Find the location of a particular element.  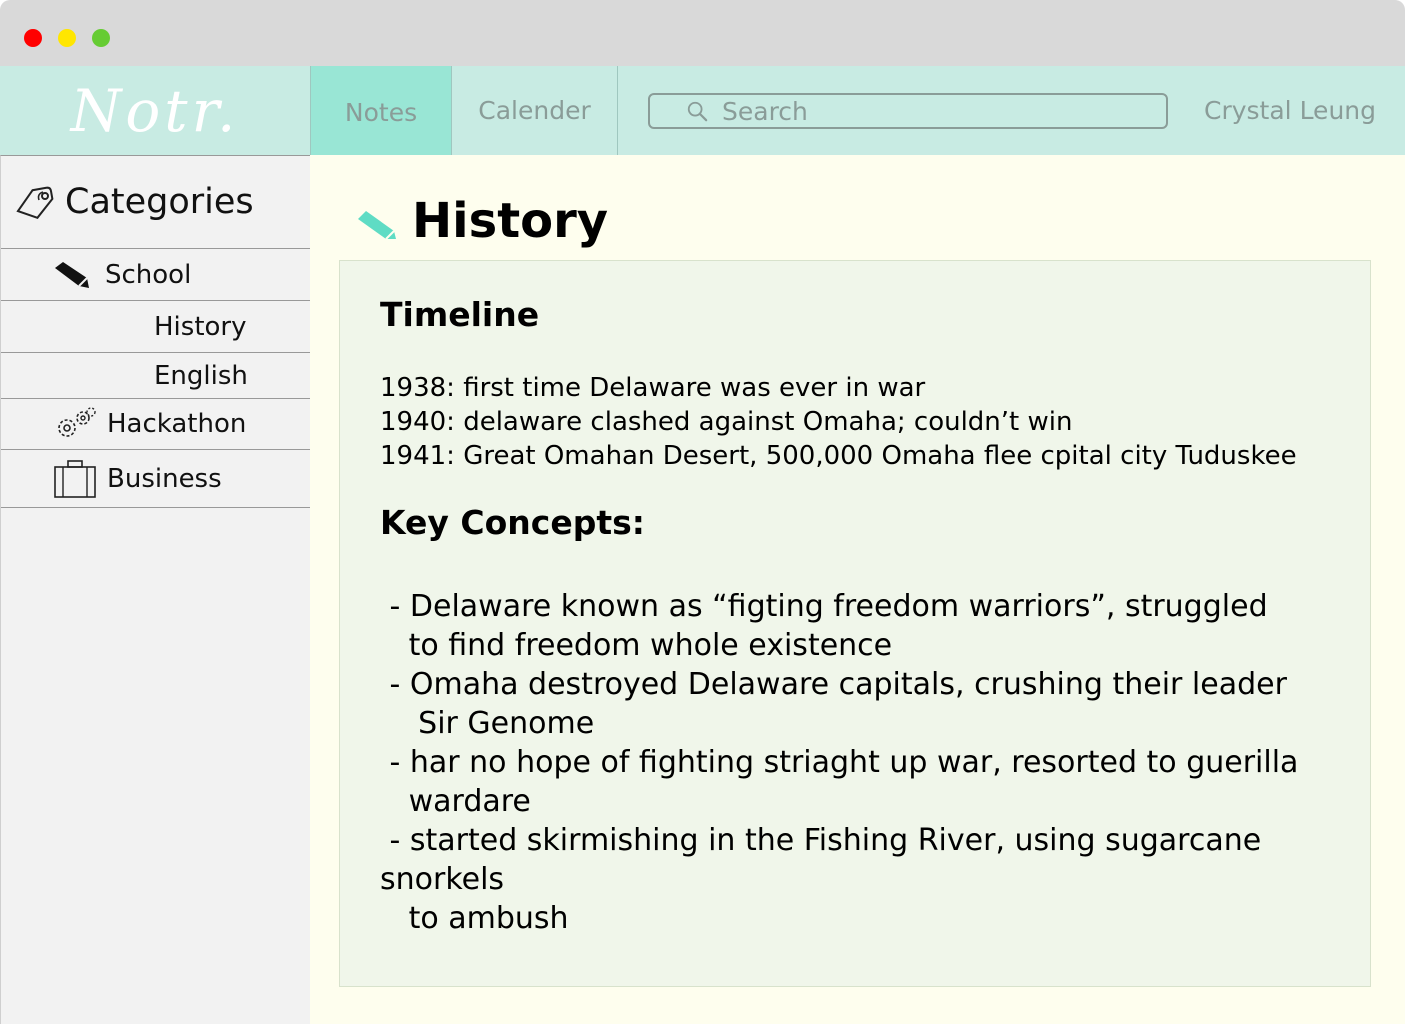

maximize-window-button is located at coordinates (101, 38).